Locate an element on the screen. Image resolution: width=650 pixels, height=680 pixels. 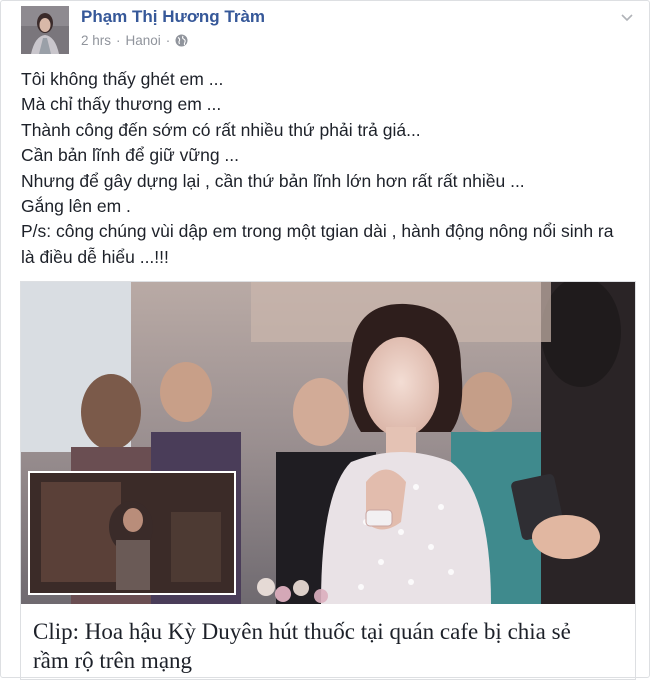
post-location: Hanoi is located at coordinates (143, 40).